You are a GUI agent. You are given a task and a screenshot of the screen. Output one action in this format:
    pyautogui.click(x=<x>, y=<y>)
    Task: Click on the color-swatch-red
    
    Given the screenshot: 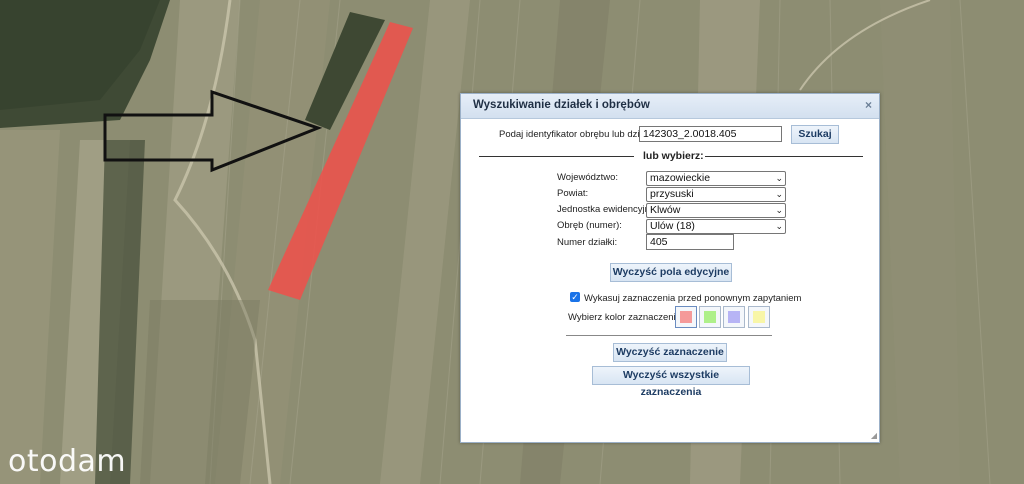 What is the action you would take?
    pyautogui.click(x=686, y=317)
    